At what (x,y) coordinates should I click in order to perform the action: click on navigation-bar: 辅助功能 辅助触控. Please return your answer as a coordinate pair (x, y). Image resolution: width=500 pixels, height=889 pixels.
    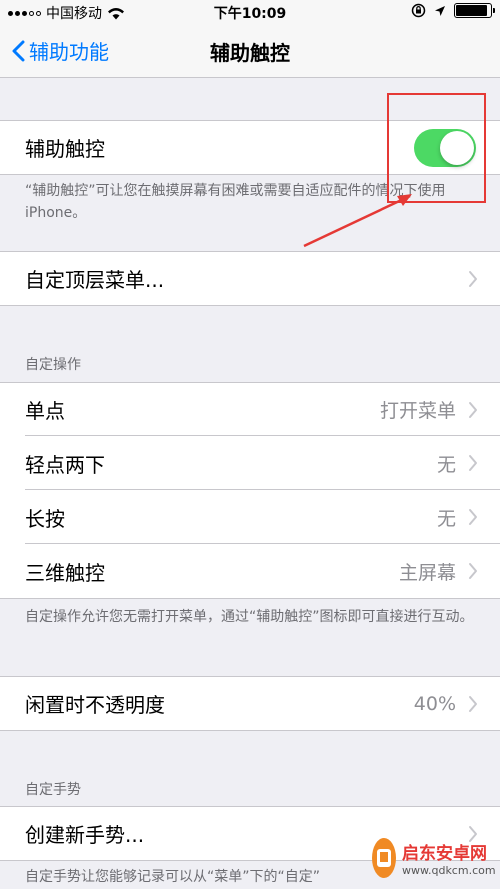
    Looking at the image, I should click on (250, 51).